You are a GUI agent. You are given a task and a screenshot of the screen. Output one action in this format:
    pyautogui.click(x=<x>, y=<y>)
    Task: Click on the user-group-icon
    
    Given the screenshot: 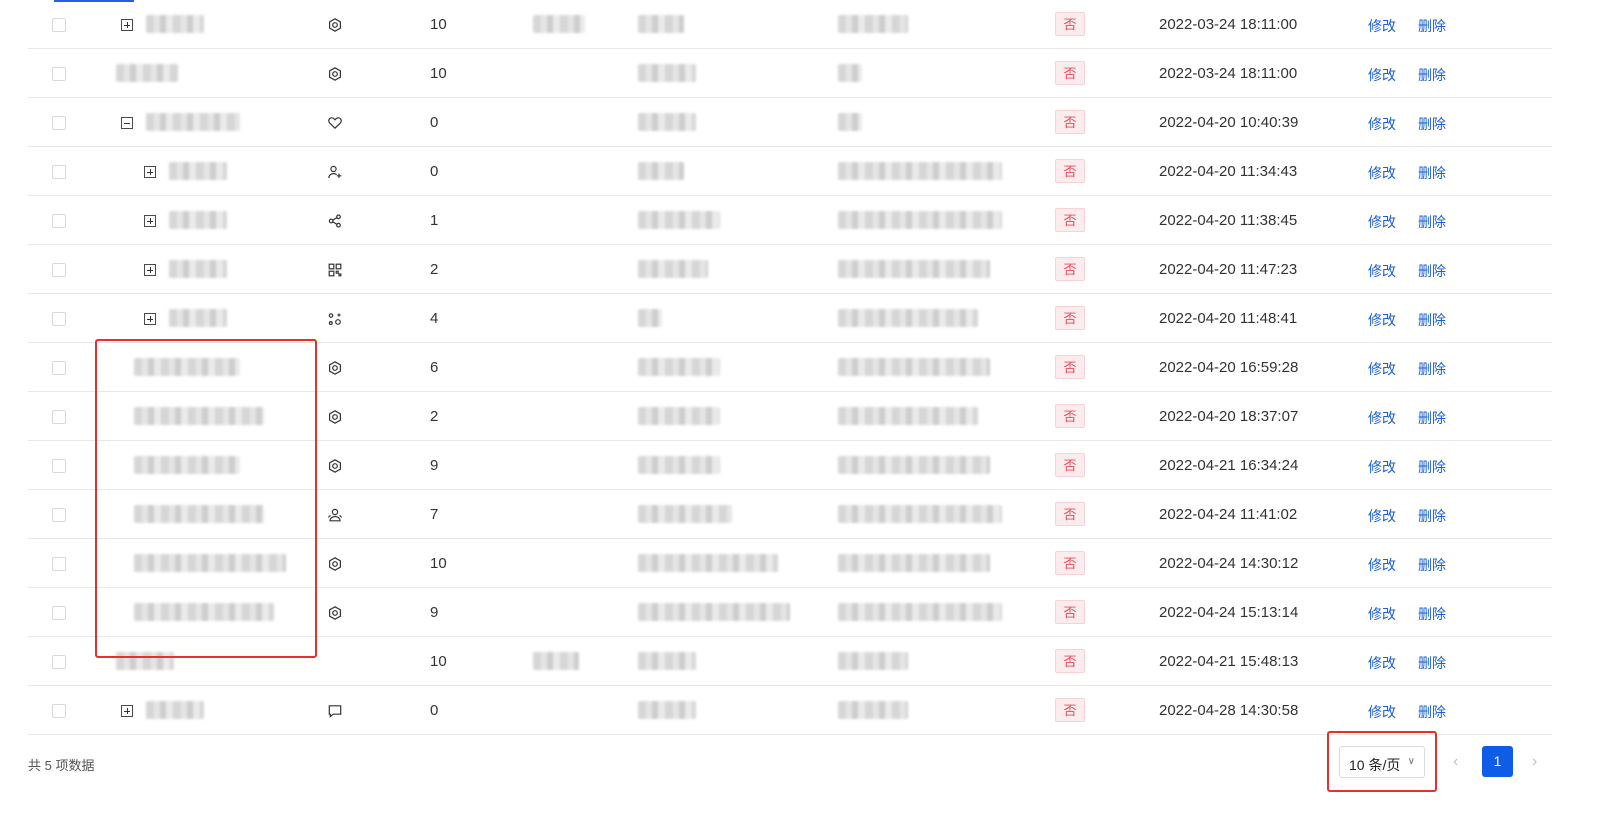 What is the action you would take?
    pyautogui.click(x=335, y=515)
    